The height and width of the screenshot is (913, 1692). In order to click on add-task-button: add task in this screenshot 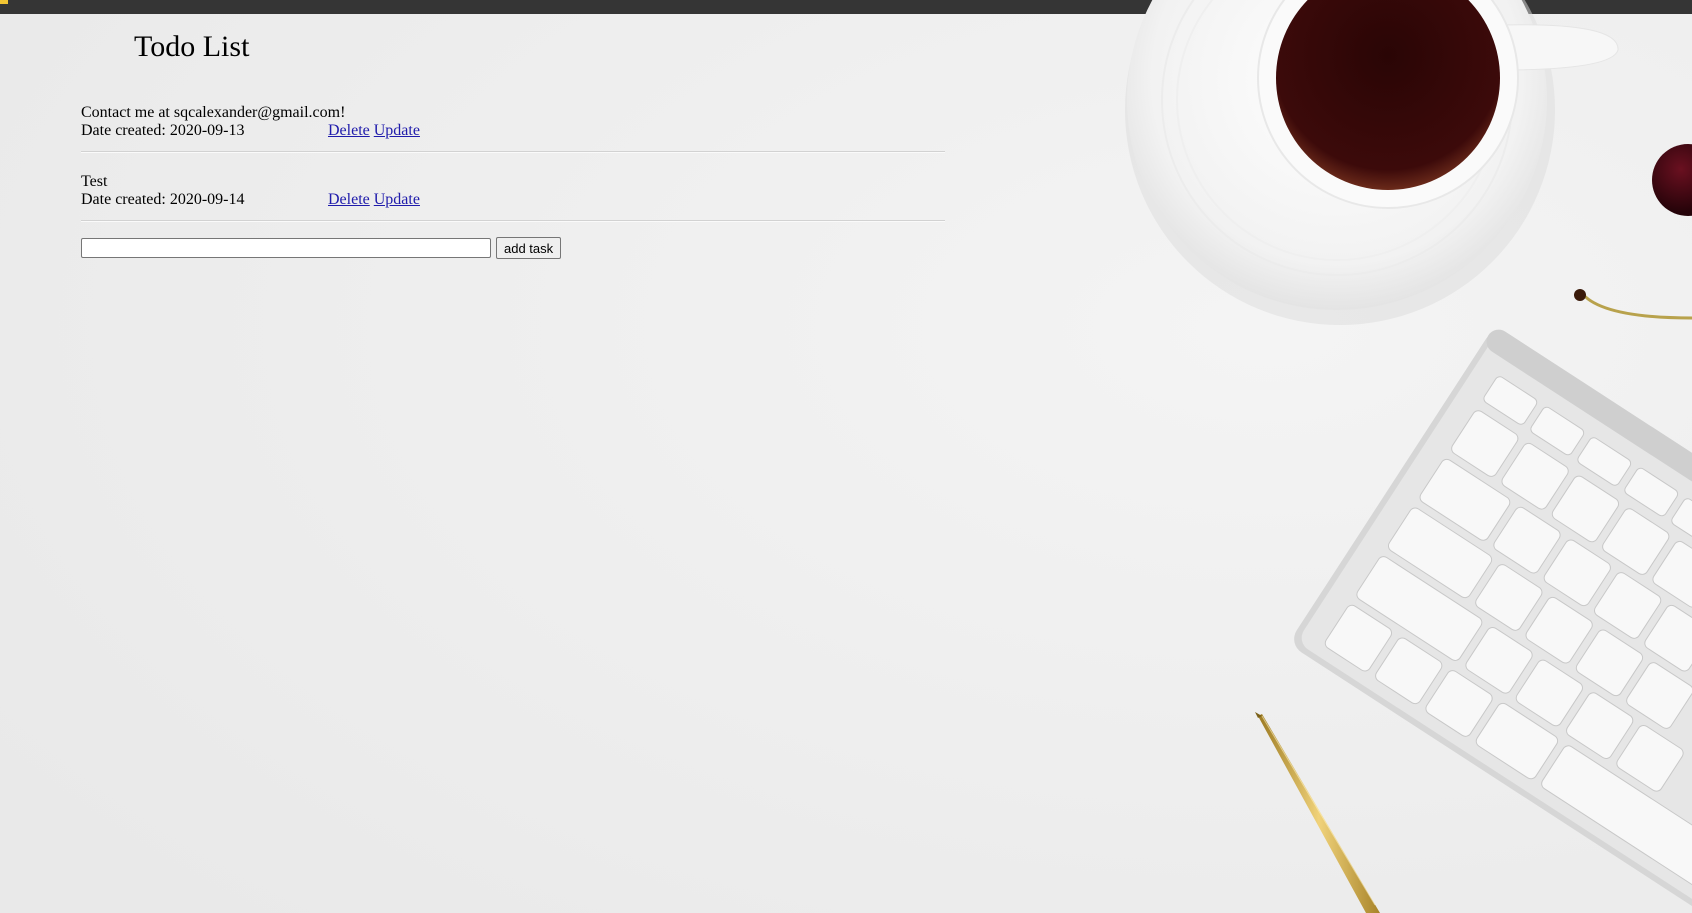, I will do `click(529, 248)`.